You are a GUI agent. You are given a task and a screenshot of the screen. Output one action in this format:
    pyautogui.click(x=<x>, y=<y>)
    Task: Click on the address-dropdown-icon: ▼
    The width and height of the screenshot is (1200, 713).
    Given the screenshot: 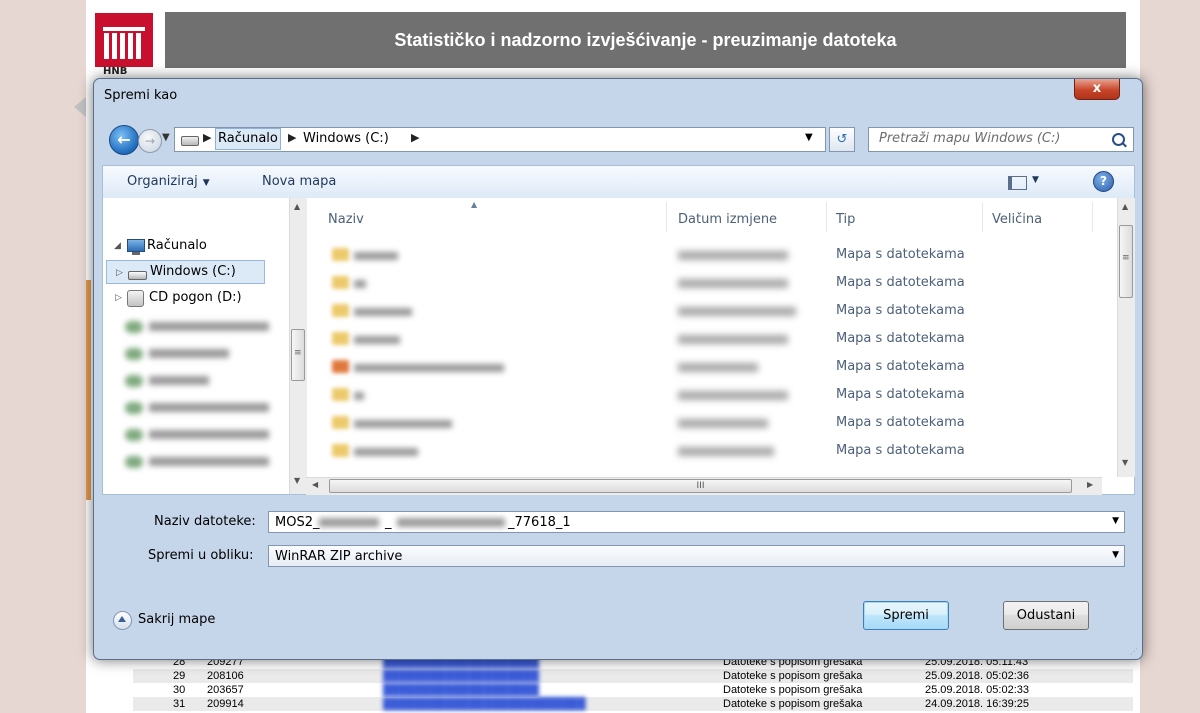 What is the action you would take?
    pyautogui.click(x=809, y=137)
    